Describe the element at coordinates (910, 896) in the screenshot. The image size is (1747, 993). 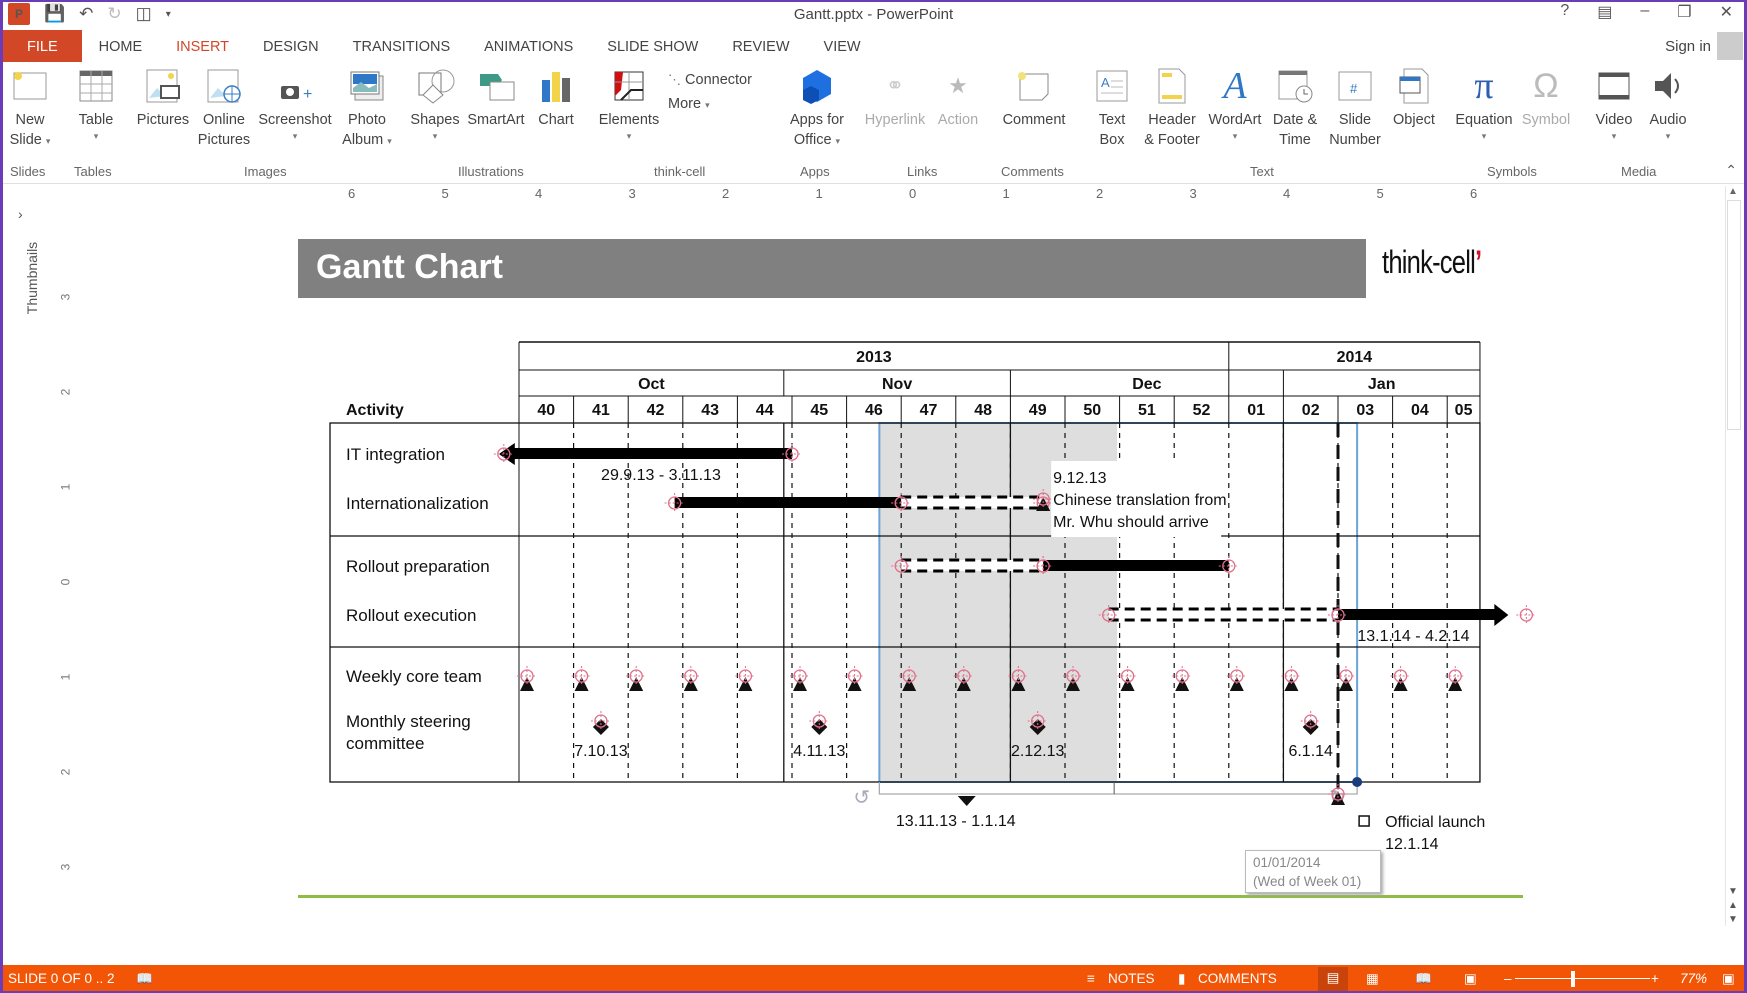
I see `footer-divider-line` at that location.